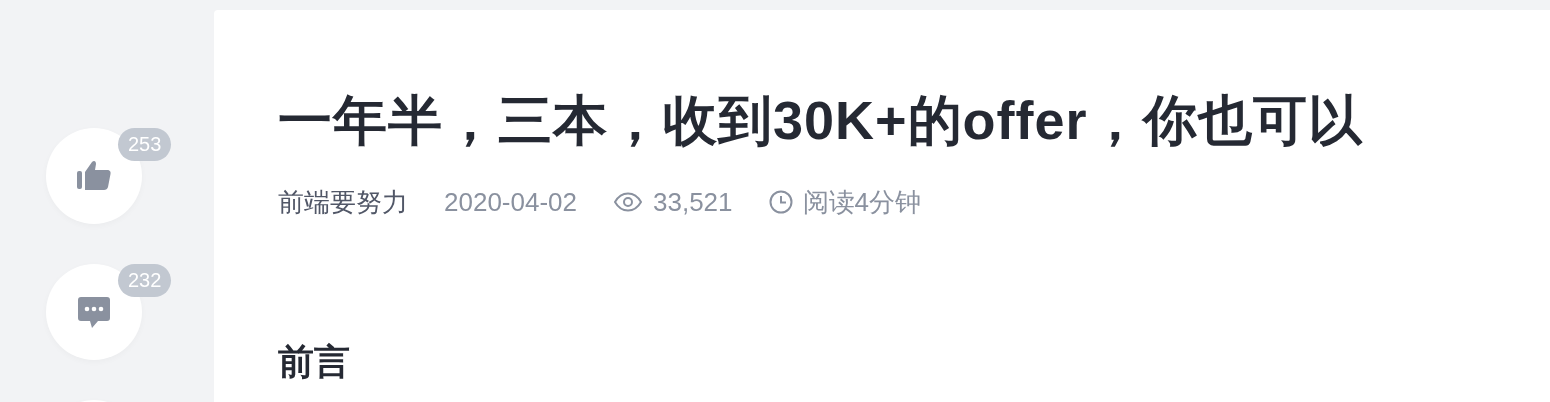 This screenshot has width=1550, height=402. I want to click on publish-date: 2020-04-02, so click(510, 202).